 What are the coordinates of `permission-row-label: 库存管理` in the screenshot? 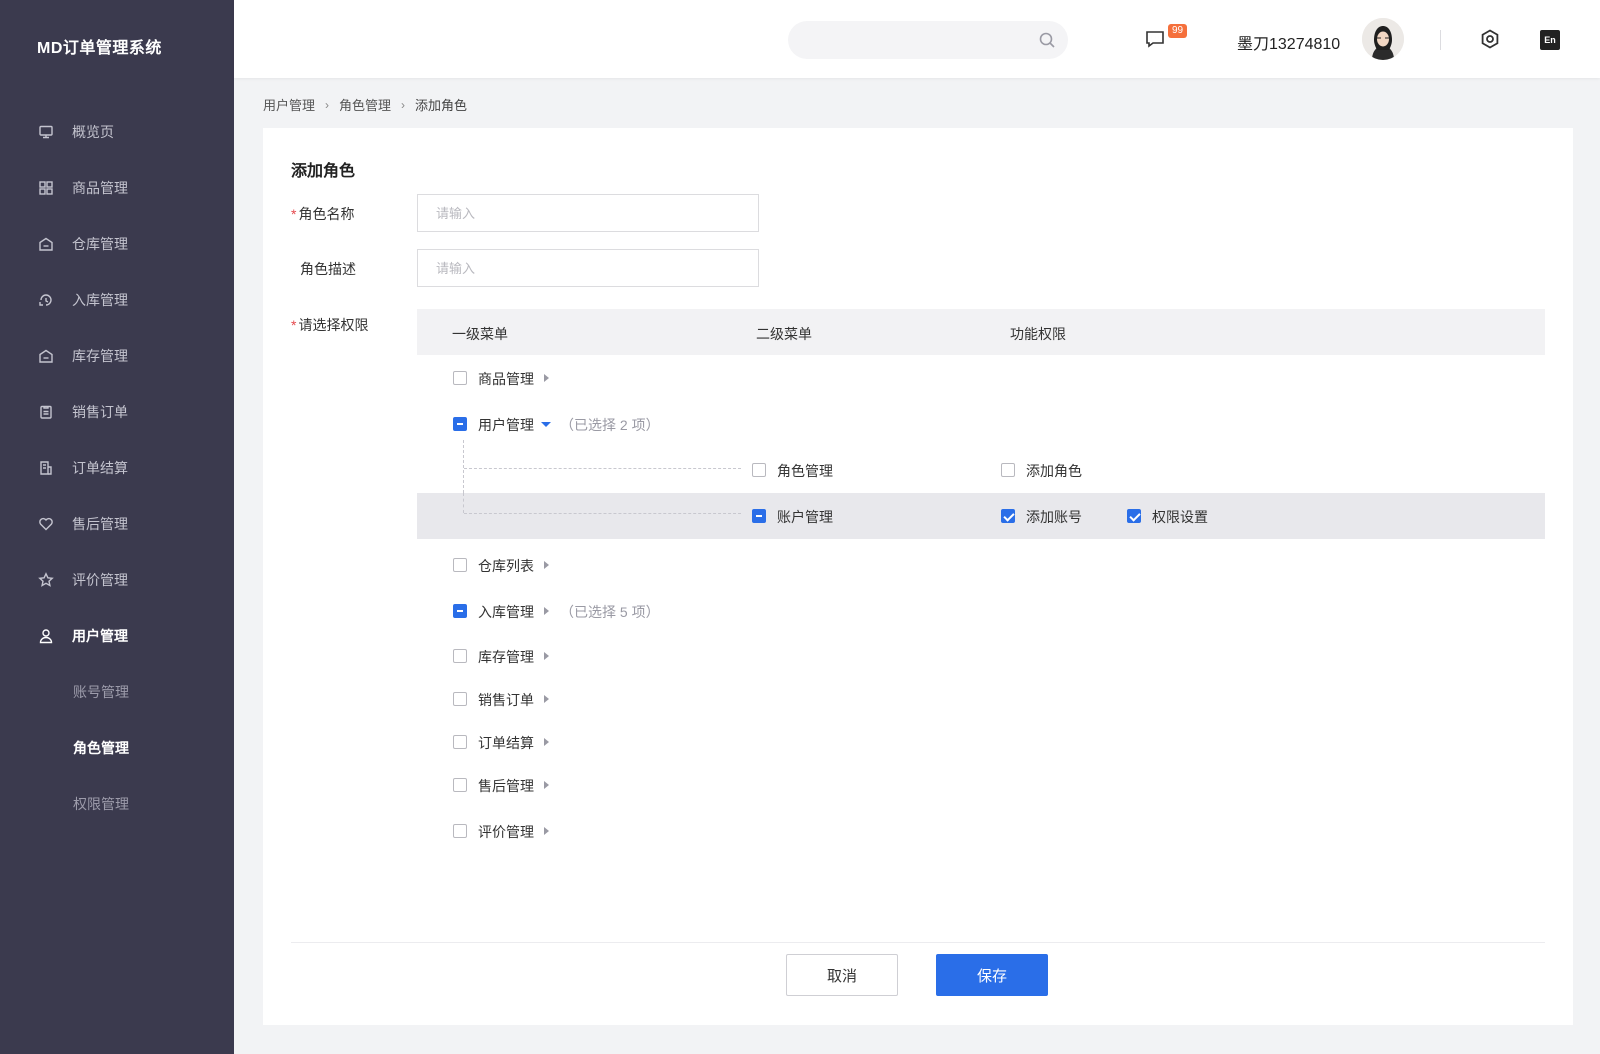 It's located at (506, 657).